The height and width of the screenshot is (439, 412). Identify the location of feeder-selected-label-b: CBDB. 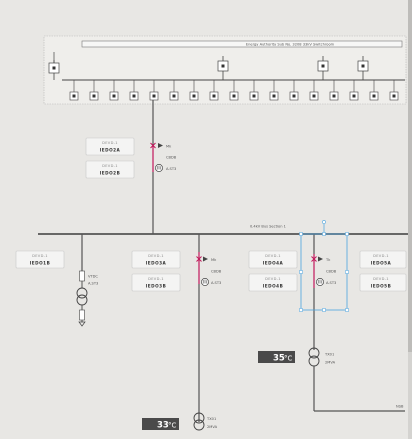
(331, 272).